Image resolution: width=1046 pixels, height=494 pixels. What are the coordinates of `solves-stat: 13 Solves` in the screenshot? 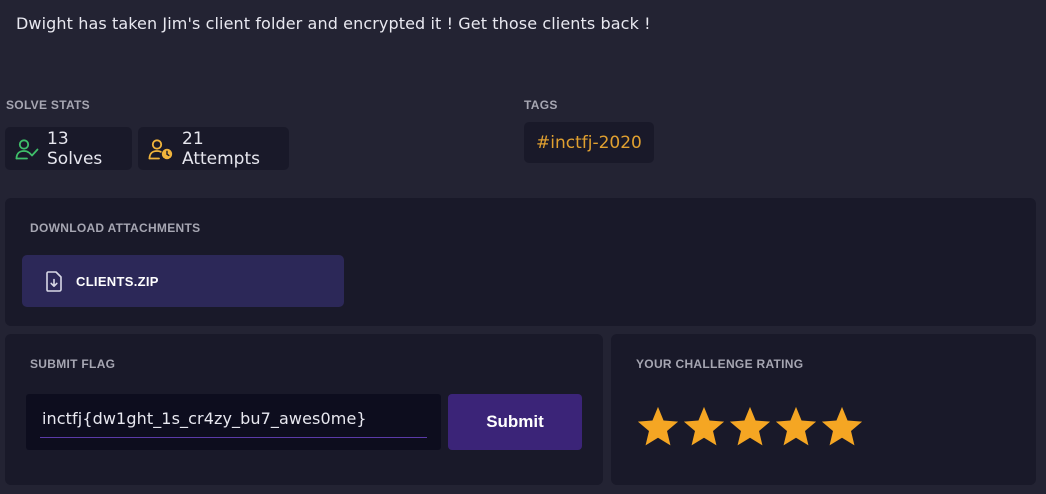 It's located at (68, 148).